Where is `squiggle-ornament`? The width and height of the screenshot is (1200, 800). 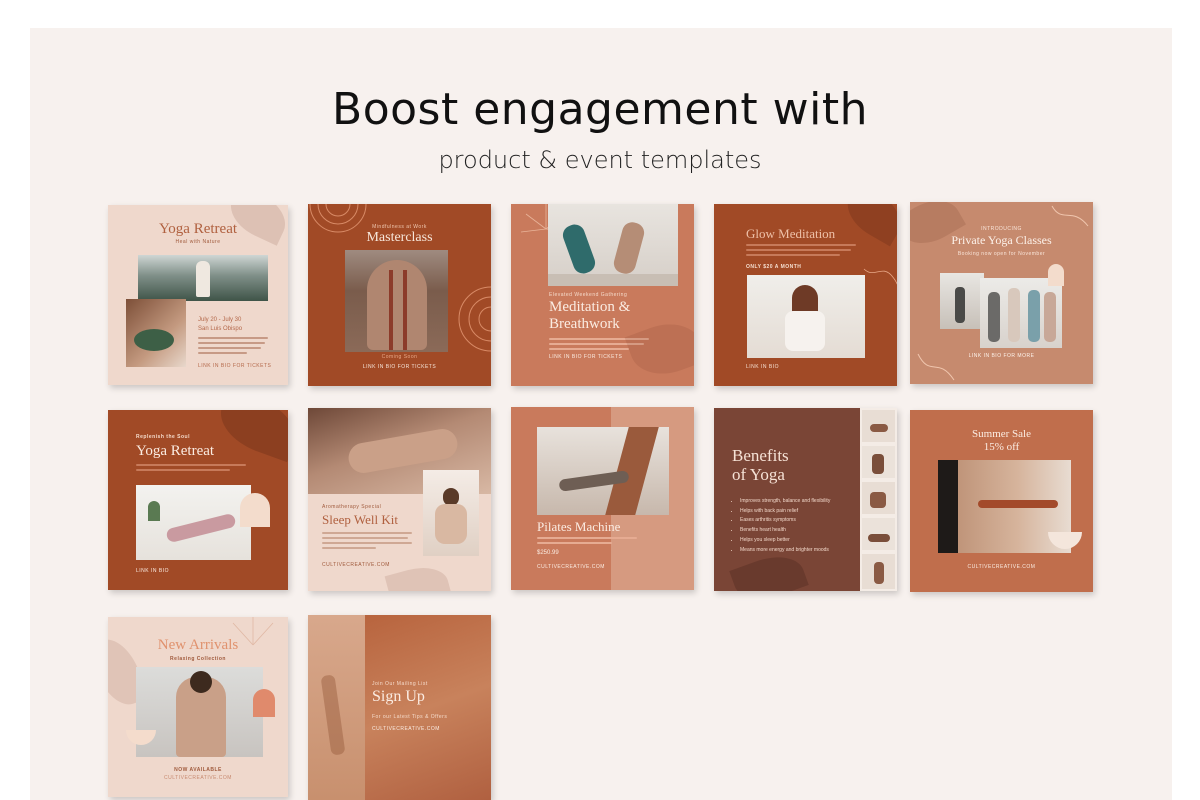
squiggle-ornament is located at coordinates (880, 276).